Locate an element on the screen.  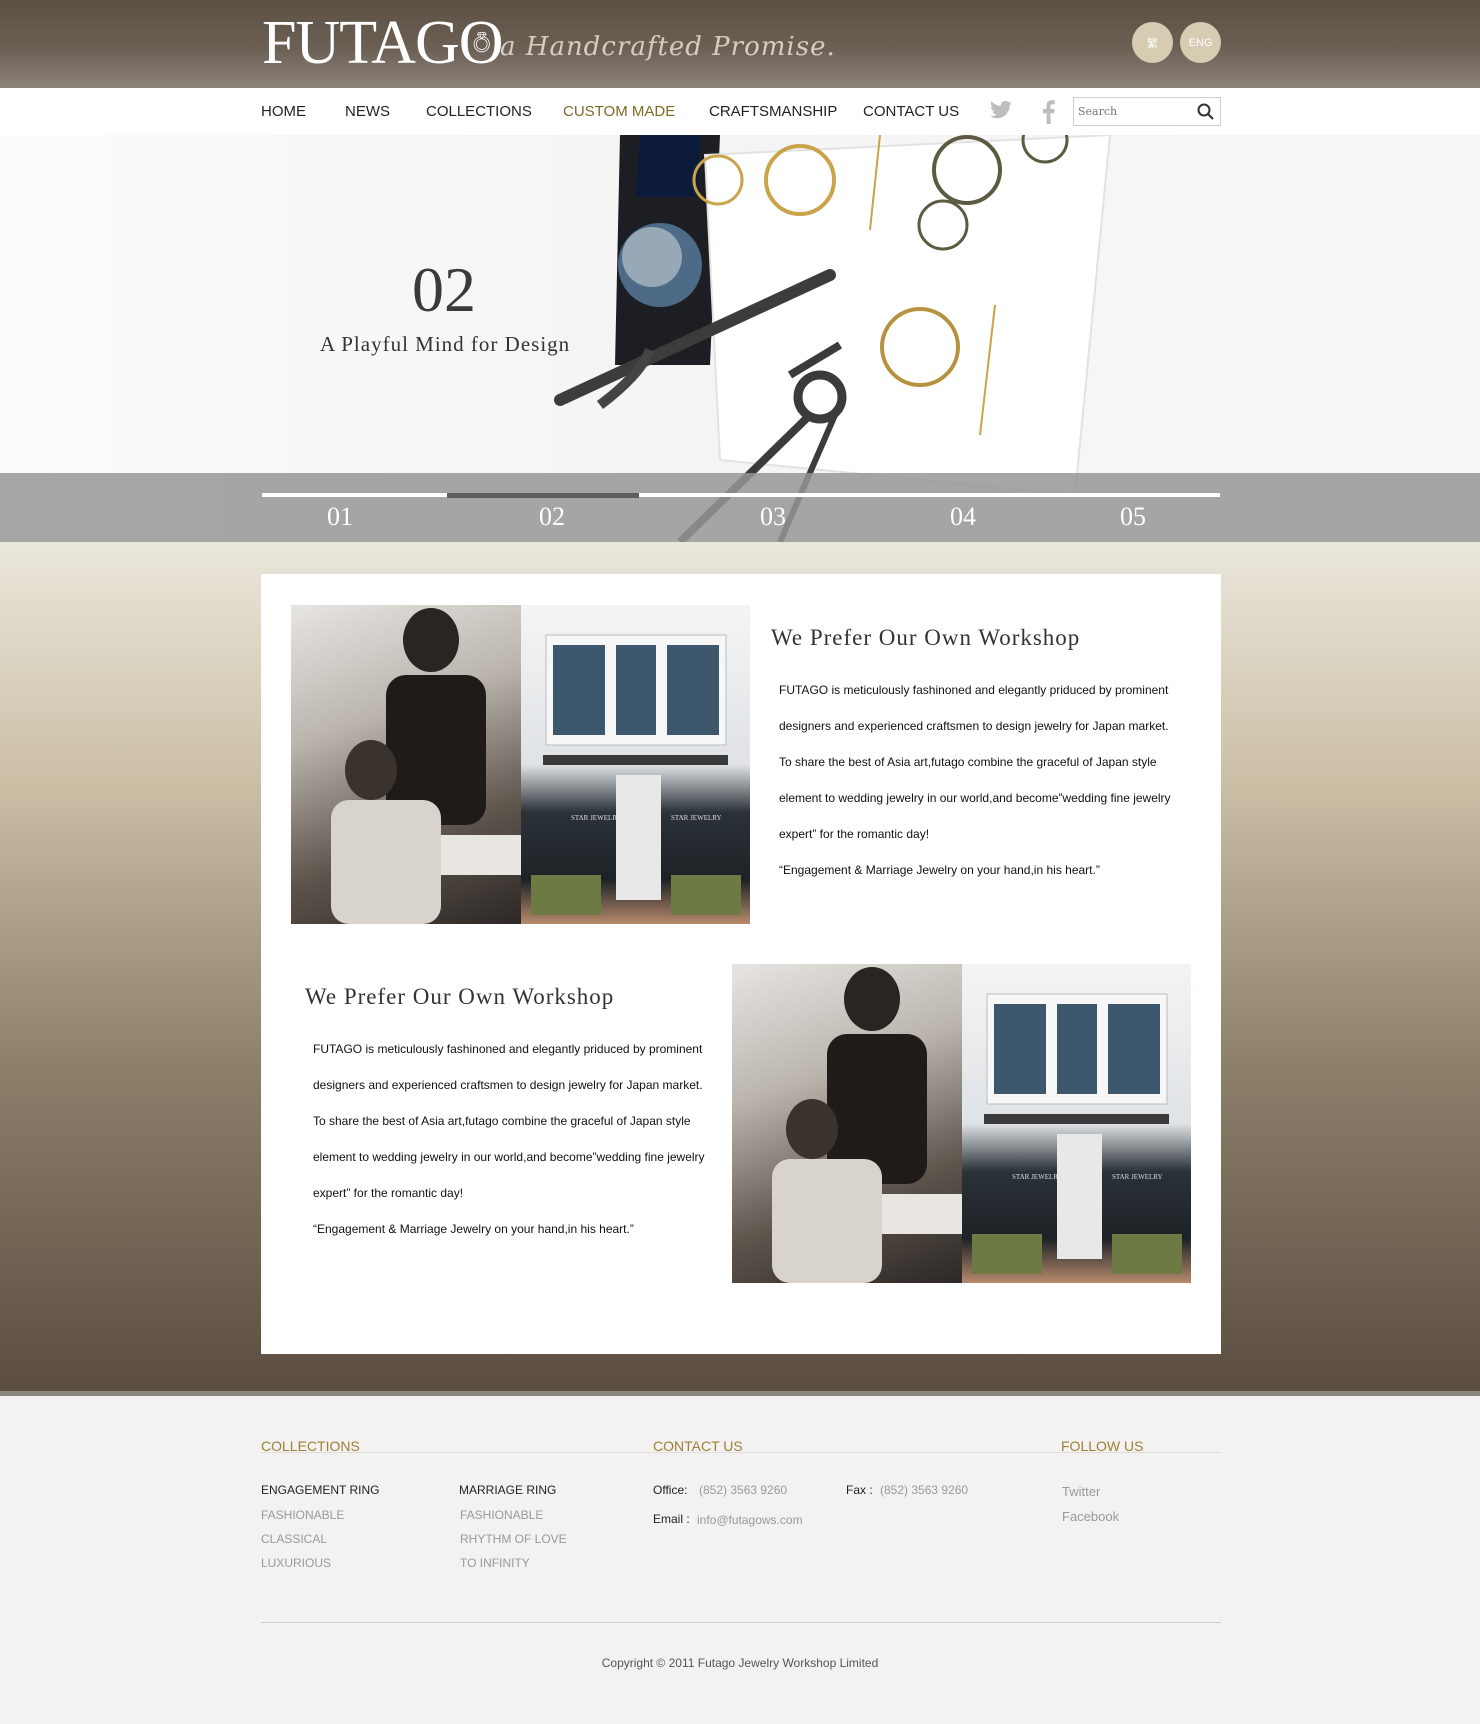
footer-fax-label: Fax : is located at coordinates (859, 1490).